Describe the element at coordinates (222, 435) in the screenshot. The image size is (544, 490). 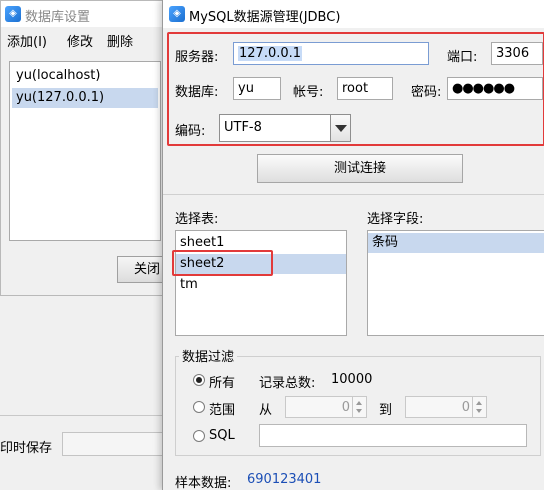
I see `radio-sql-label: SQL` at that location.